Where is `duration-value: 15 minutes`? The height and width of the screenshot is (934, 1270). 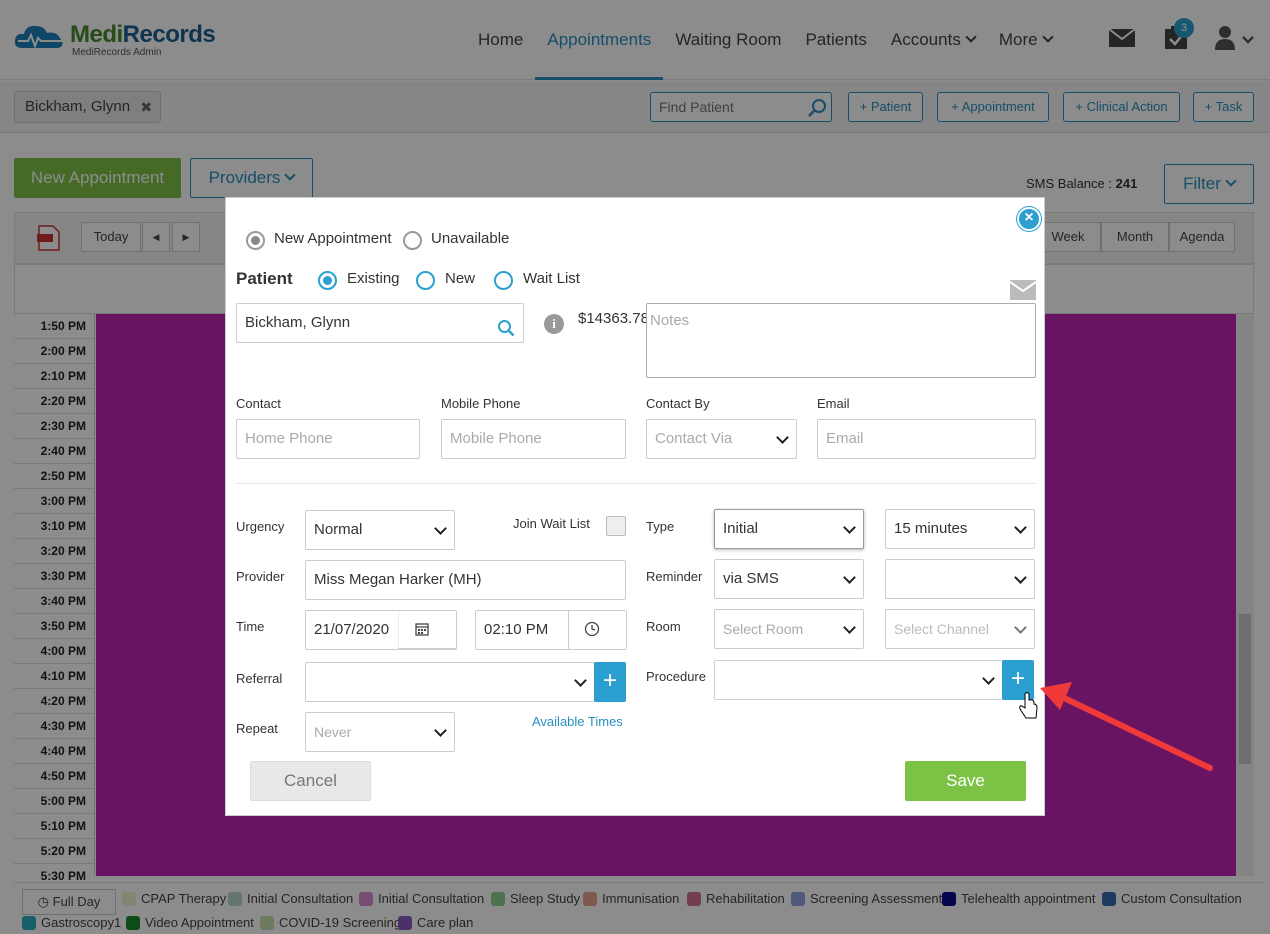
duration-value: 15 minutes is located at coordinates (931, 528).